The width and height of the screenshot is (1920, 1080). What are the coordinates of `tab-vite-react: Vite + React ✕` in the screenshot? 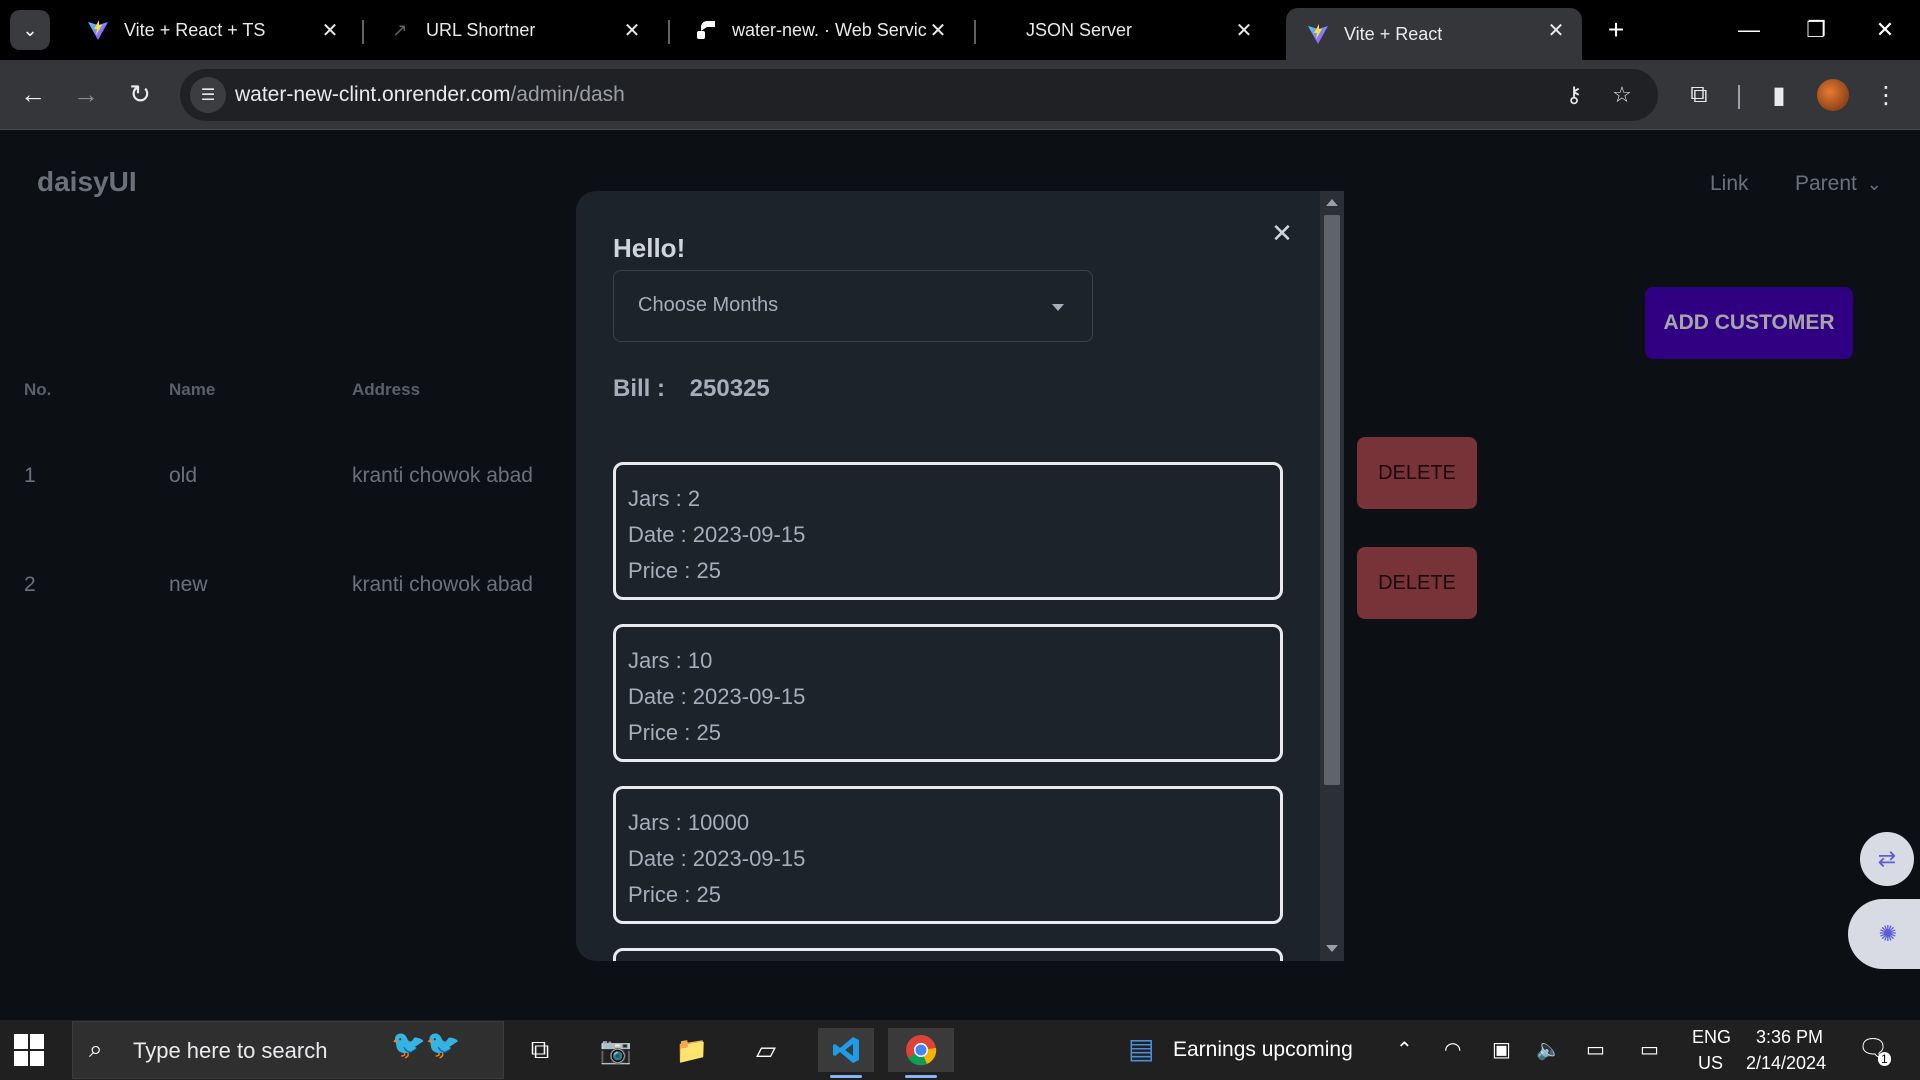 It's located at (1434, 34).